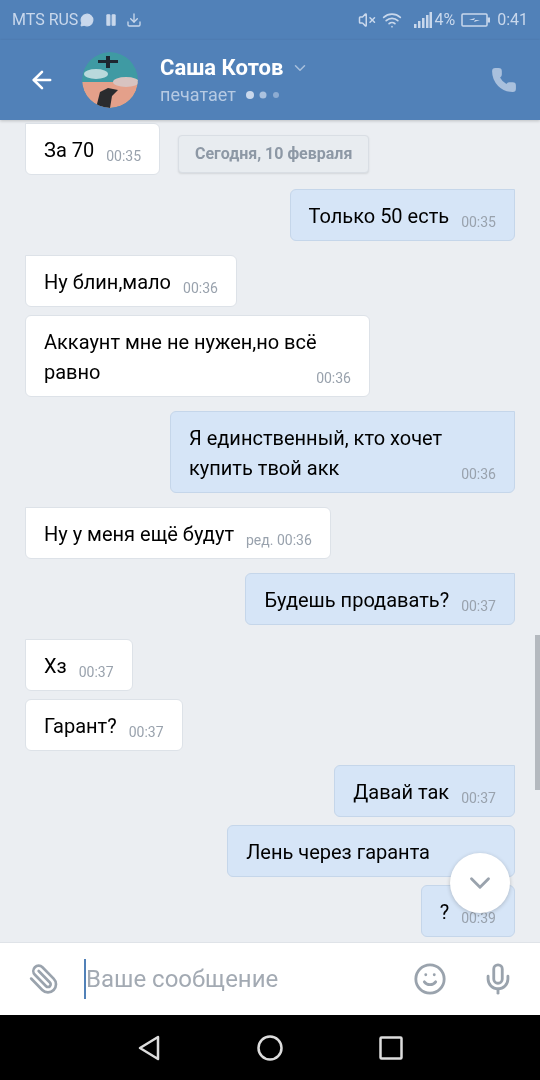 This screenshot has height=1080, width=540. Describe the element at coordinates (111, 20) in the screenshot. I see `pause-icon` at that location.